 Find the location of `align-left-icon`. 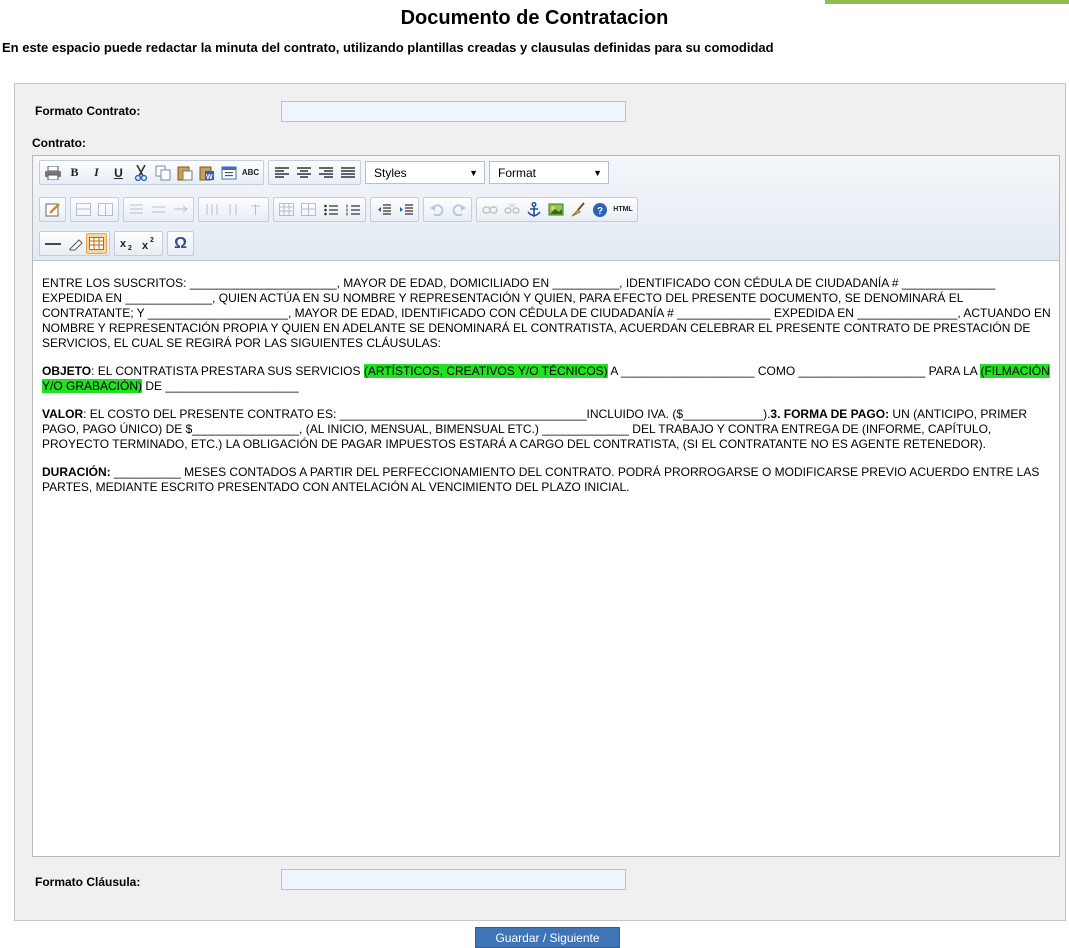

align-left-icon is located at coordinates (281, 172).